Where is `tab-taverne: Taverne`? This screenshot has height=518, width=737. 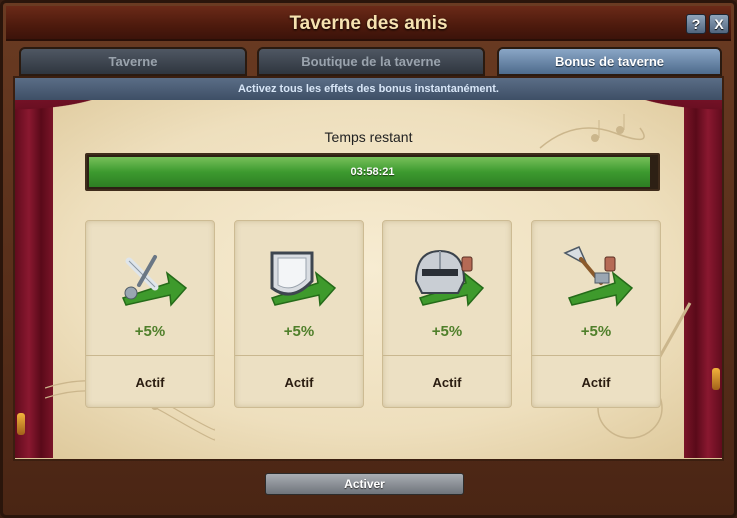 tab-taverne: Taverne is located at coordinates (133, 61).